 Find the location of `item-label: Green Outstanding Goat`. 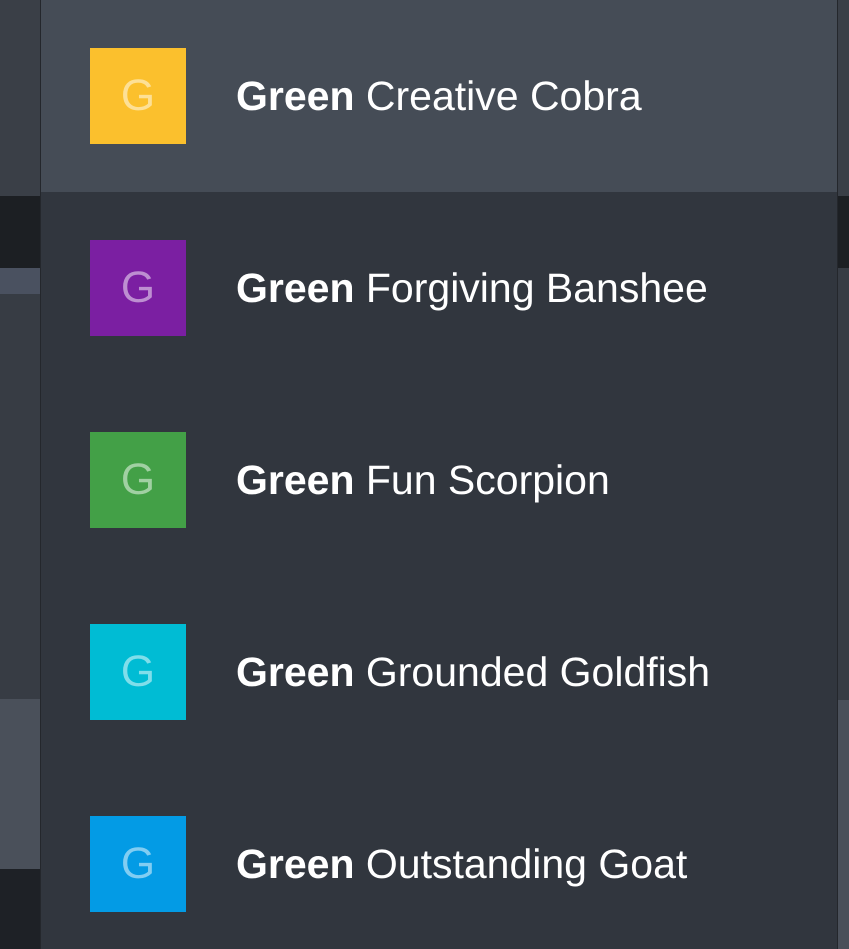

item-label: Green Outstanding Goat is located at coordinates (462, 864).